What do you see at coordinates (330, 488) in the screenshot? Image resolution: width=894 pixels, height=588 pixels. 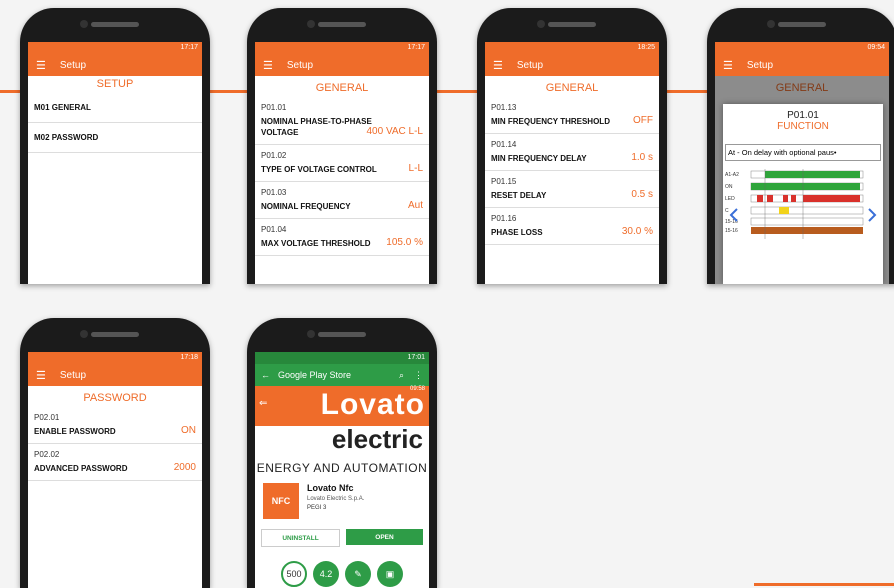 I see `app-name: Lovato Nfc` at bounding box center [330, 488].